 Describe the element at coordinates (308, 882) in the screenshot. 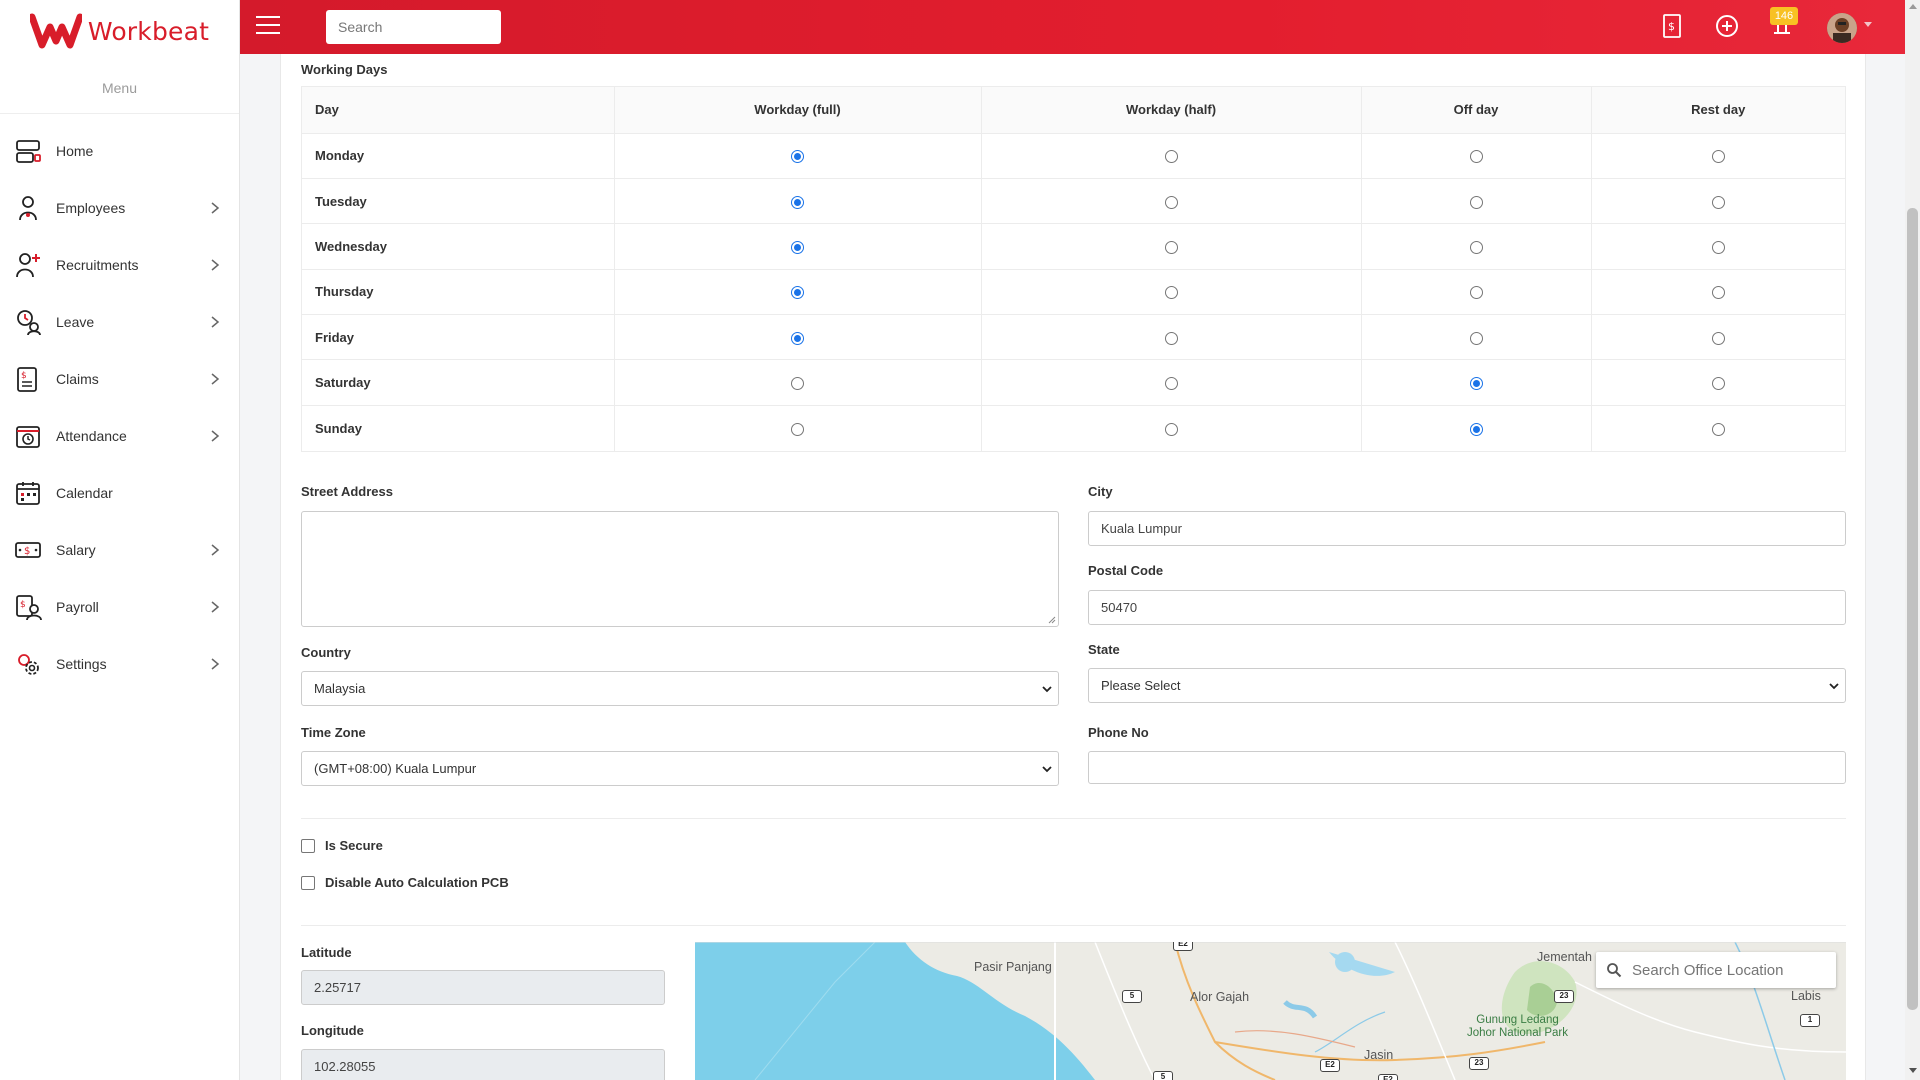

I see `disable-pcb-checkbox` at that location.